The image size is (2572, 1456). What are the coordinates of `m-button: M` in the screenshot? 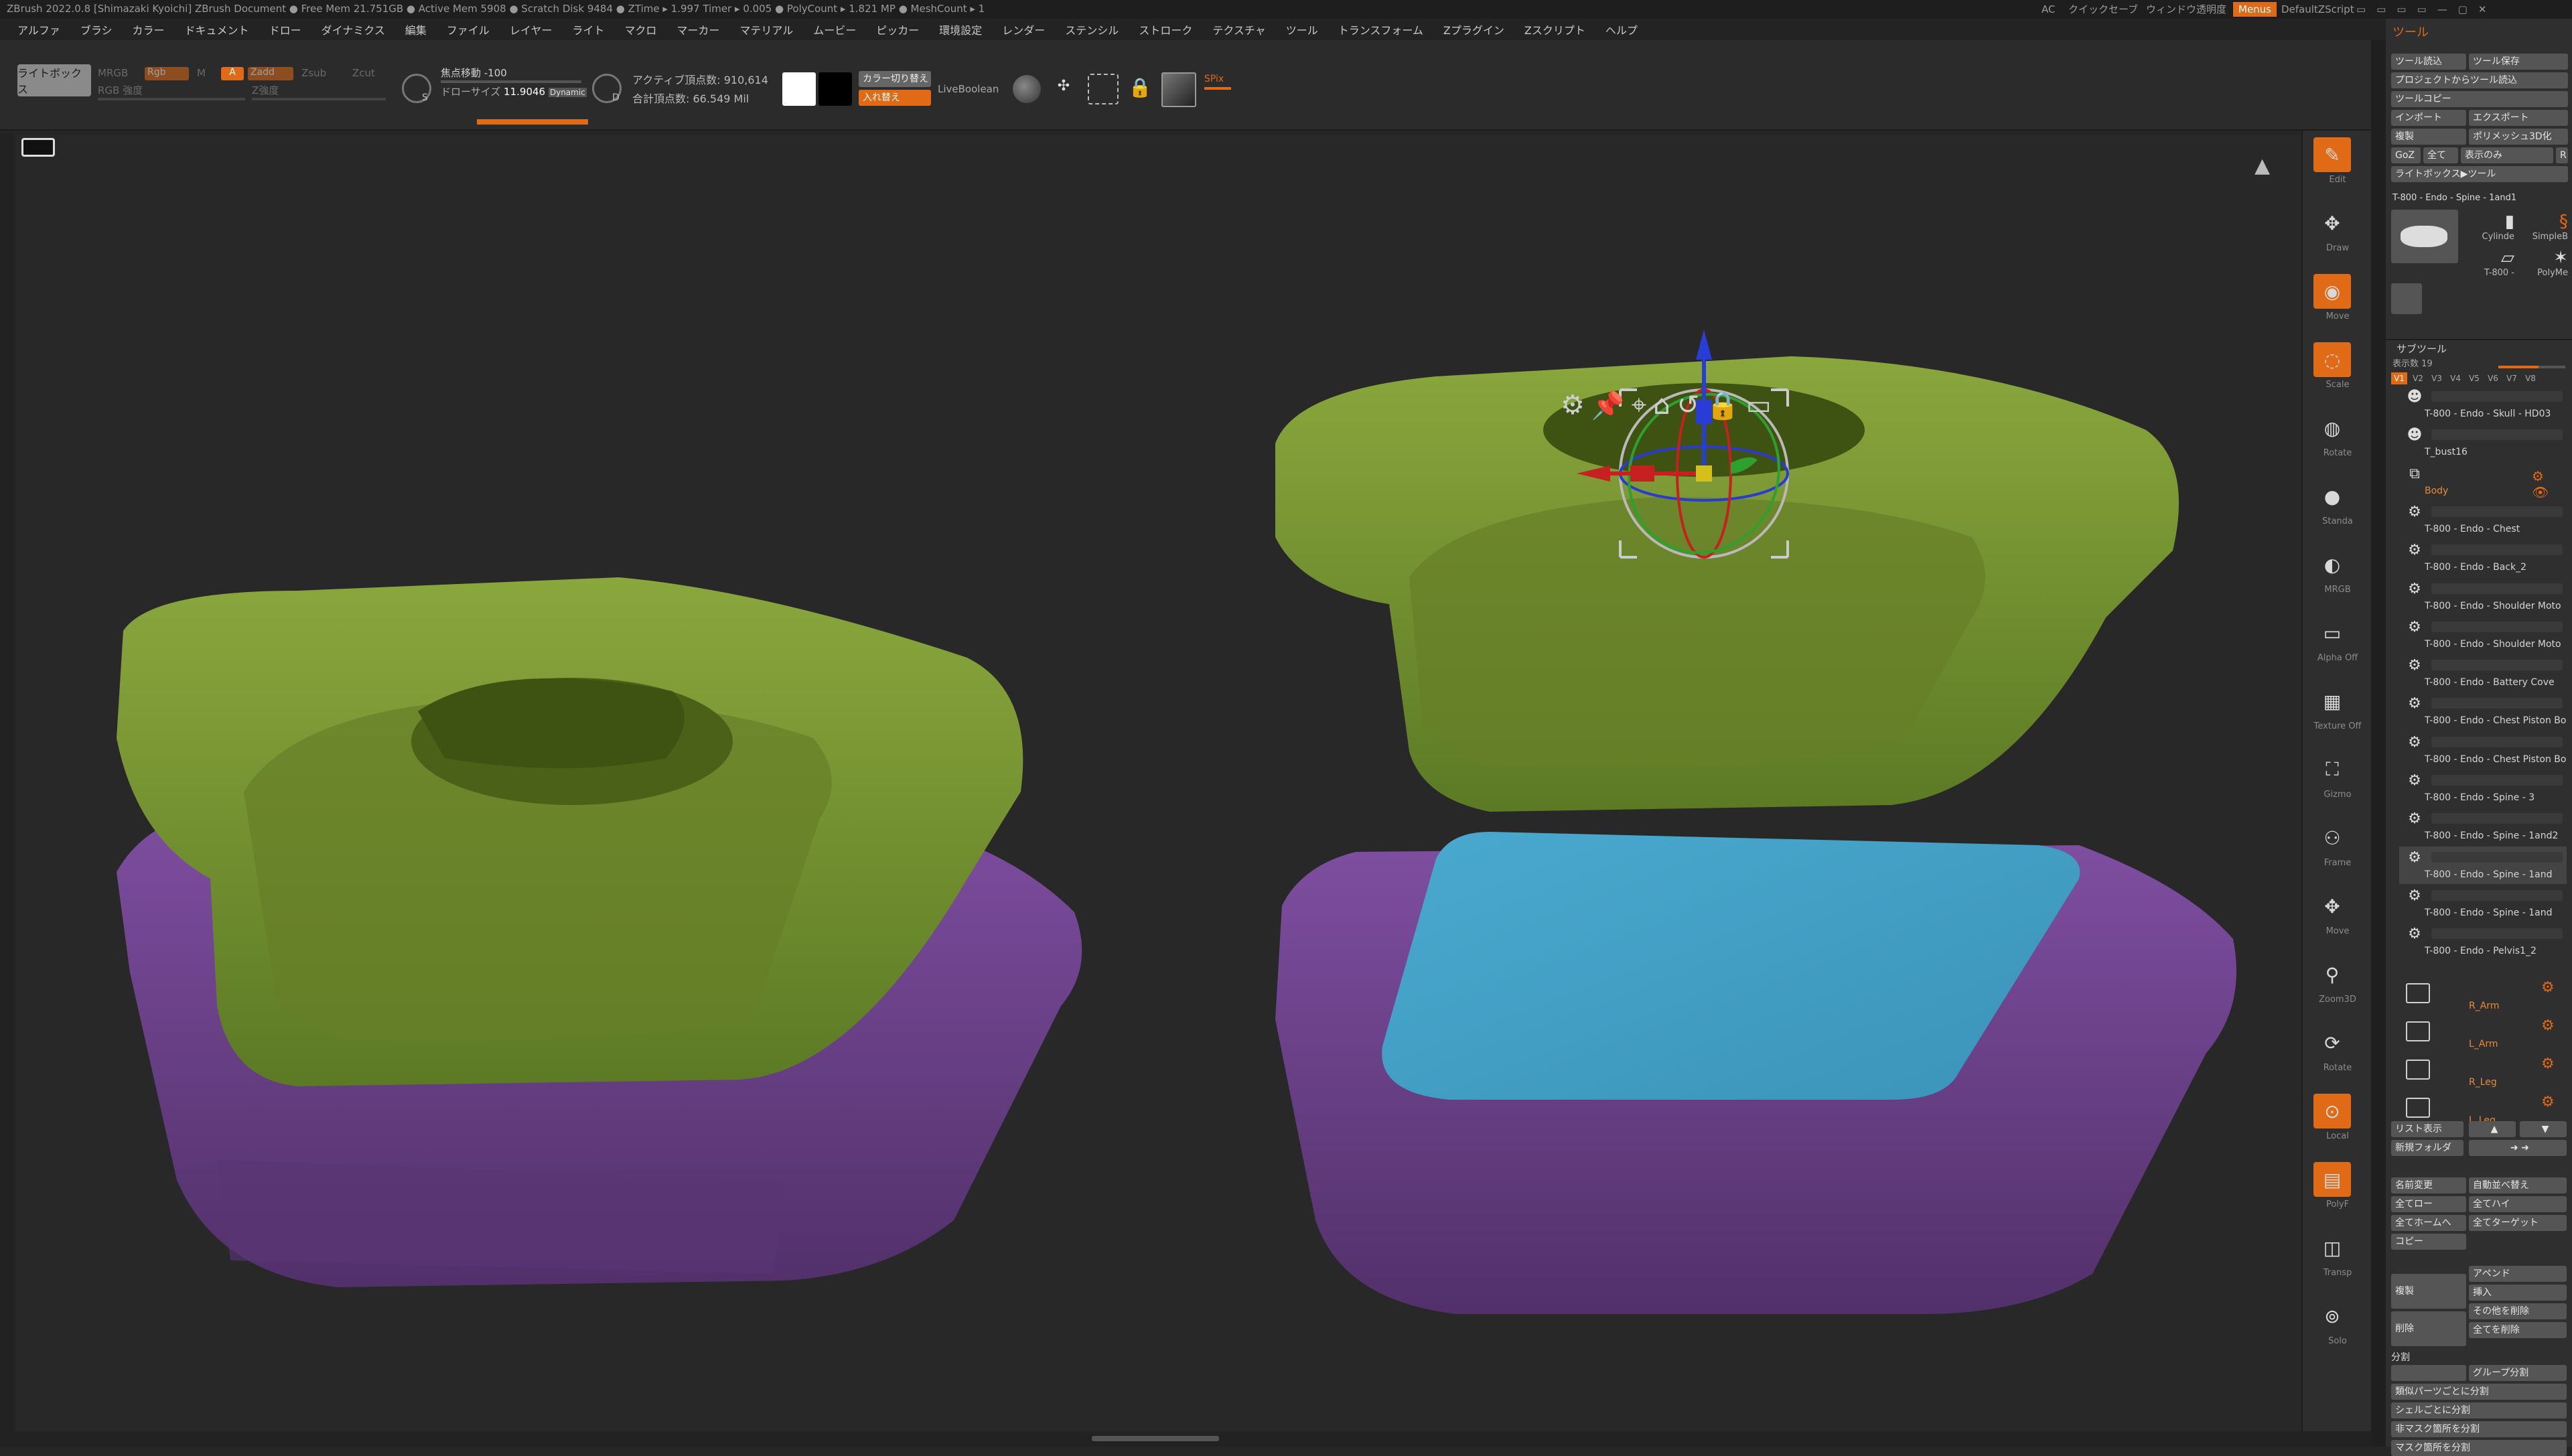 It's located at (201, 73).